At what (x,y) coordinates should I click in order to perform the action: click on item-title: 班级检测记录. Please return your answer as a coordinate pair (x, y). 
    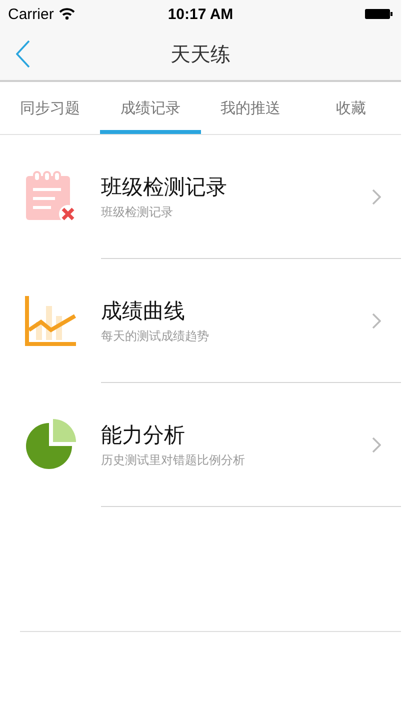
    Looking at the image, I should click on (251, 186).